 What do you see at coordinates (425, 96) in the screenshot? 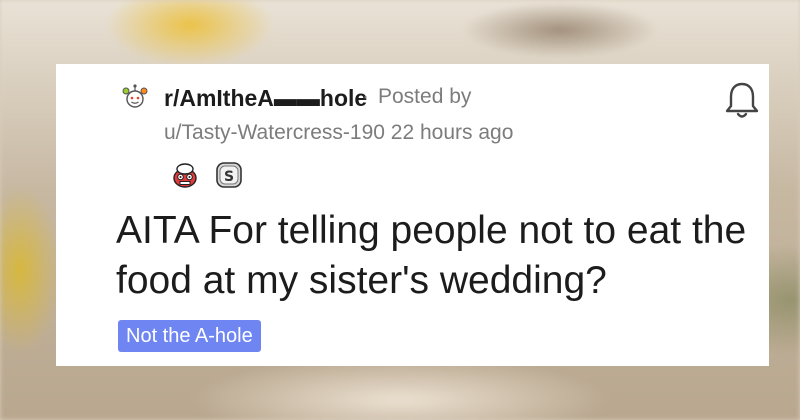
I see `posted-by-label: Posted by` at bounding box center [425, 96].